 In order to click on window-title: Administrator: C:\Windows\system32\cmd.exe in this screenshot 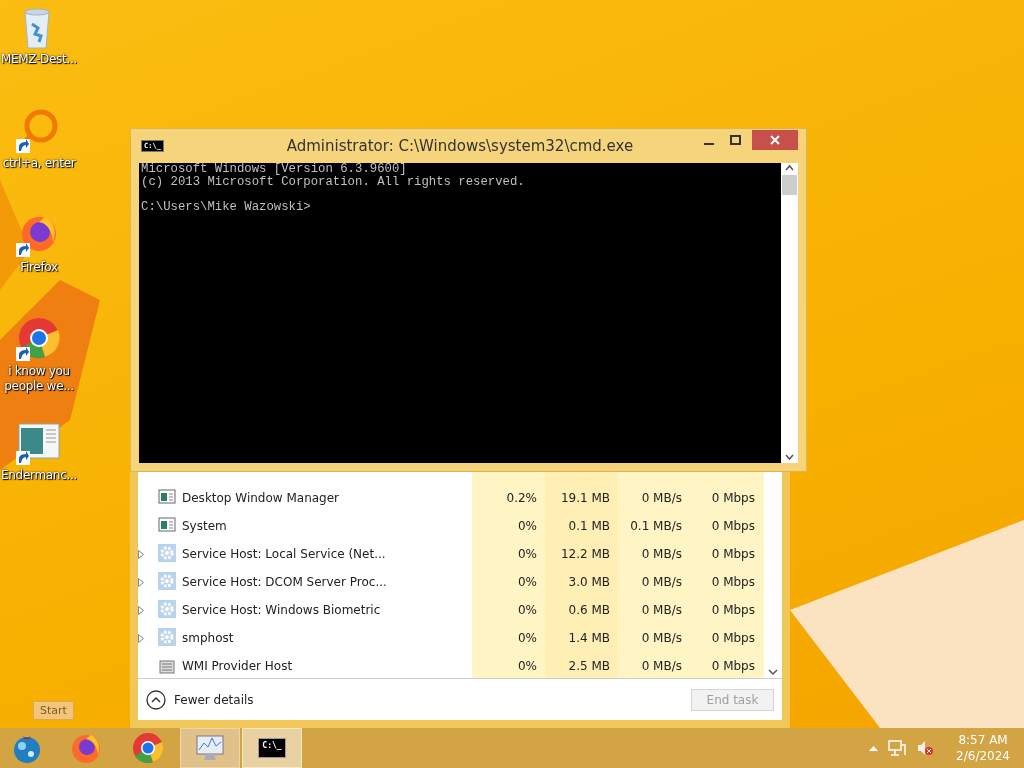, I will do `click(460, 146)`.